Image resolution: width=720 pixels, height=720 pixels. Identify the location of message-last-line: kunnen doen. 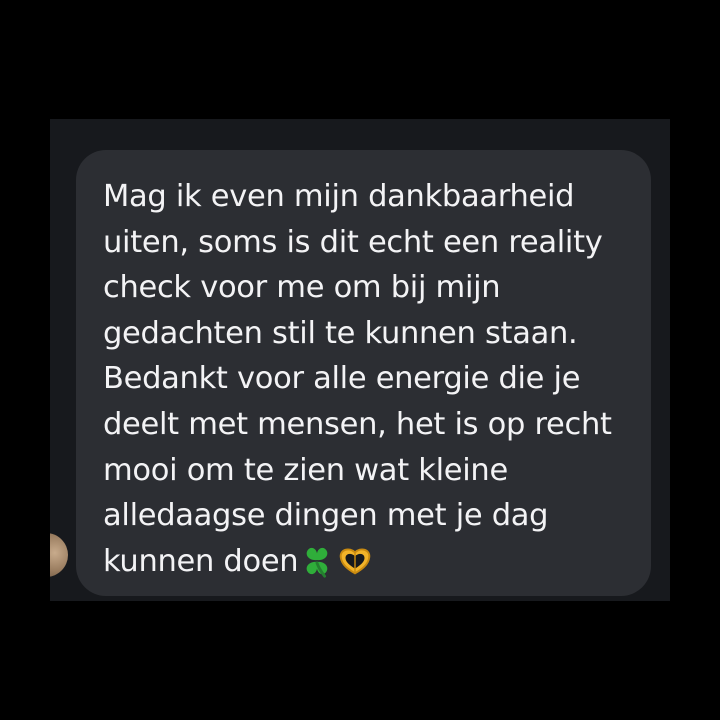
(364, 562).